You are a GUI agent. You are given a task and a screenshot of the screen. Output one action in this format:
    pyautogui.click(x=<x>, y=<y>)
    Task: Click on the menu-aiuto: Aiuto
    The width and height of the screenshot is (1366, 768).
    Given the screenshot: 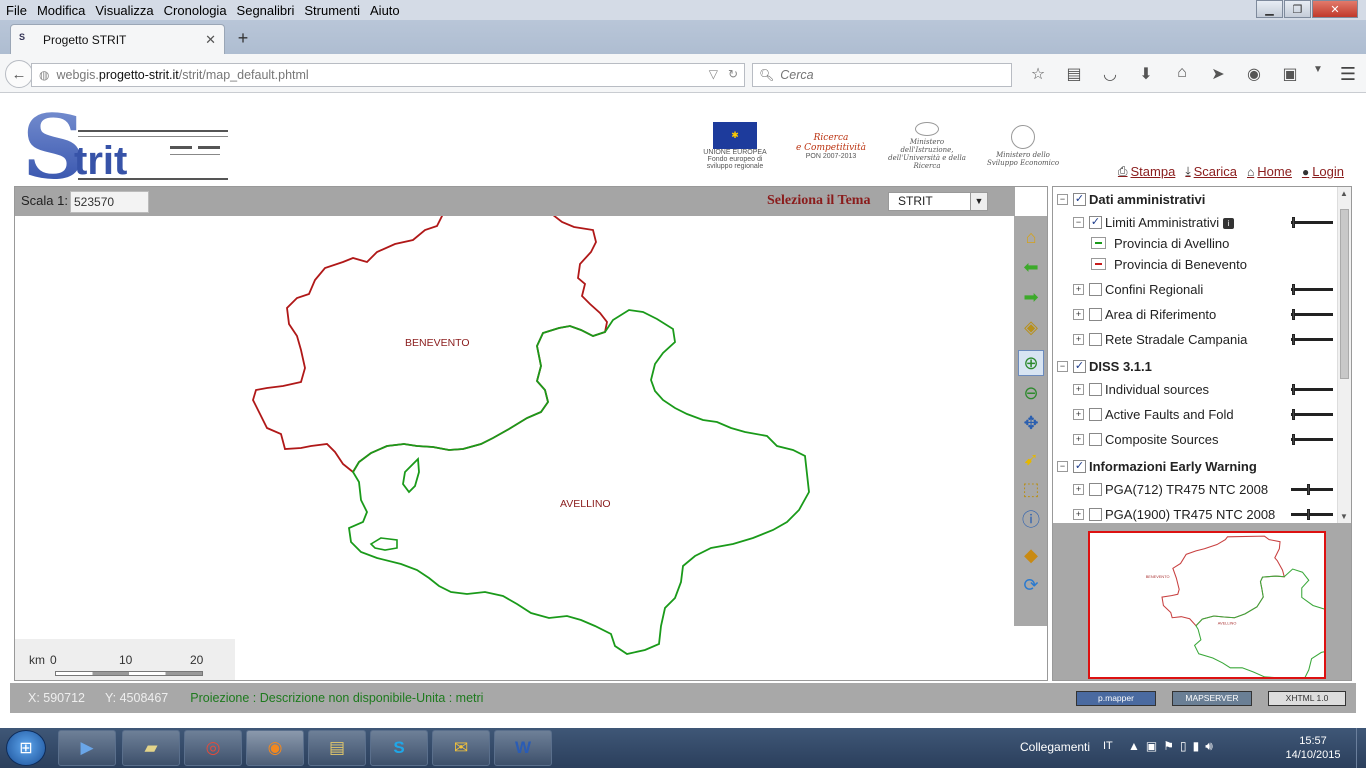 What is the action you would take?
    pyautogui.click(x=385, y=10)
    